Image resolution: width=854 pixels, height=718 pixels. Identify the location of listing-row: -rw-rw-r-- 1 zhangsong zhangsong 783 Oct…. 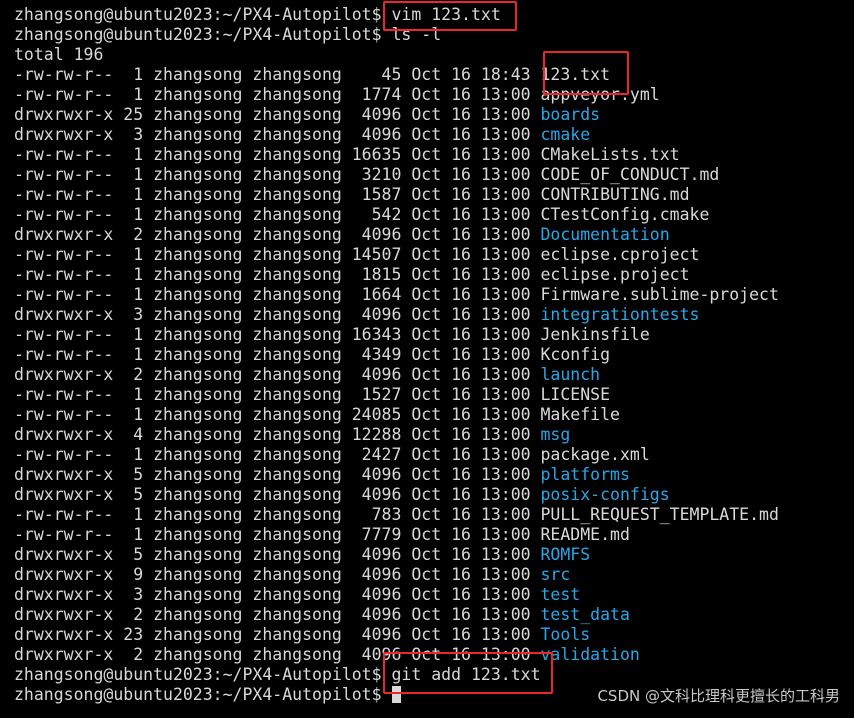
(434, 515).